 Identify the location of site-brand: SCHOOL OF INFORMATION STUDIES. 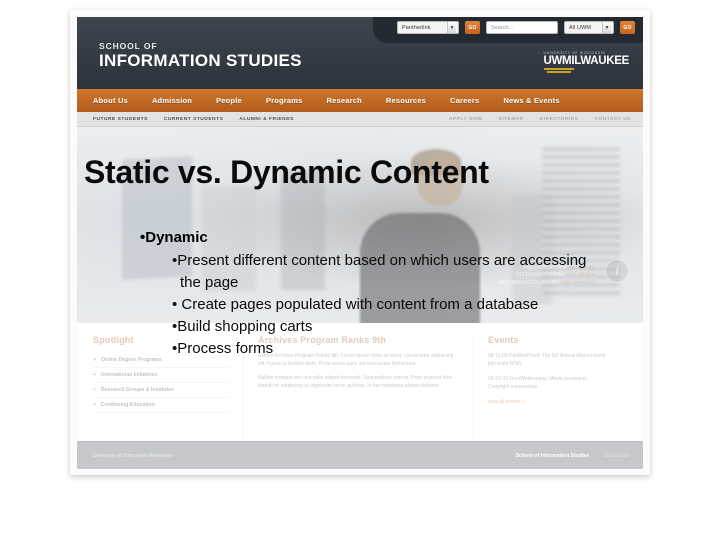
(200, 56).